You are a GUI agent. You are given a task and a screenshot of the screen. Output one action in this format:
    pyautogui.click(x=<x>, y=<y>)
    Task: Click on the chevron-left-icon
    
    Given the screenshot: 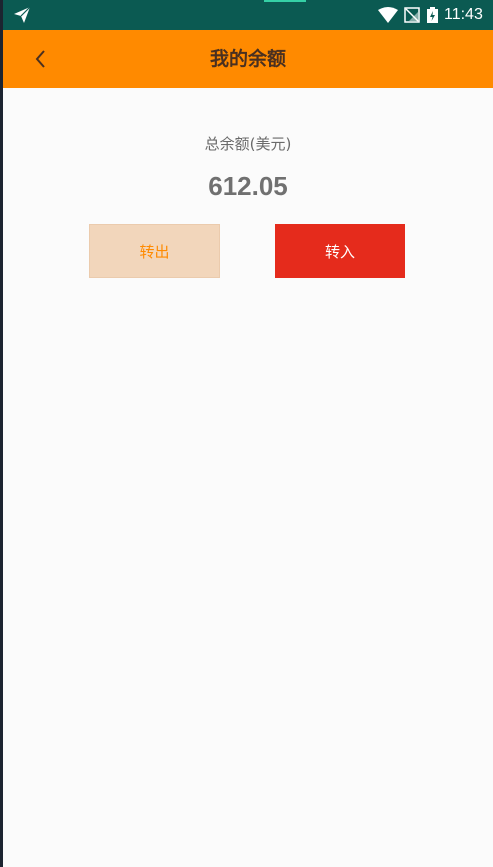 What is the action you would take?
    pyautogui.click(x=40, y=59)
    